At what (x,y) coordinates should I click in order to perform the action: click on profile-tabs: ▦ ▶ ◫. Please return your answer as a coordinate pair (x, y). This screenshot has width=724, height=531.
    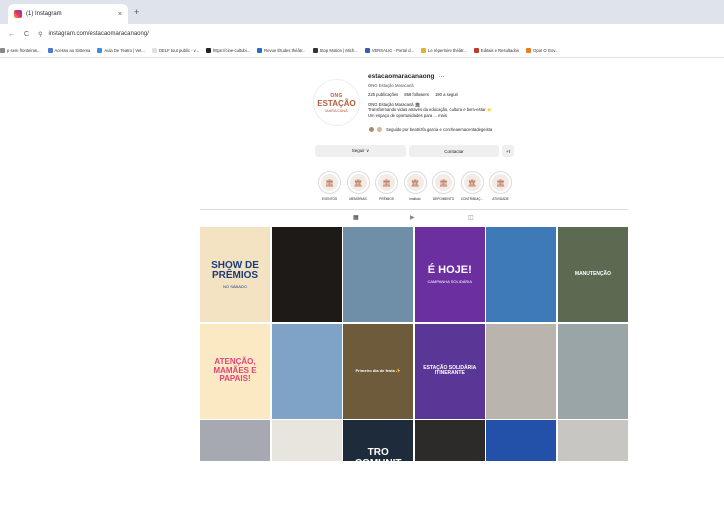
    Looking at the image, I should click on (414, 216).